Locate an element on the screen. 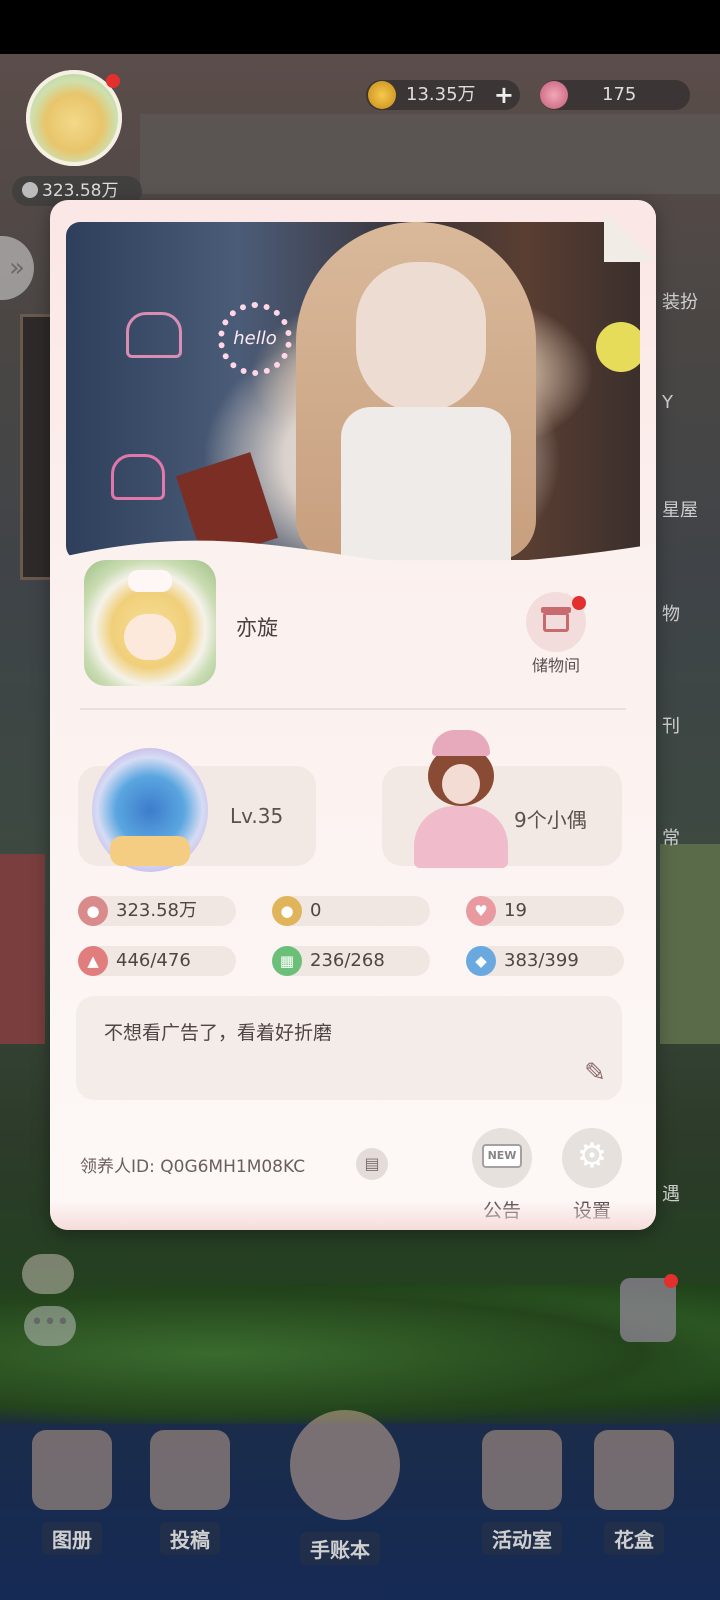 The width and height of the screenshot is (720, 1600). stat-furniture: ▦ 236/268 is located at coordinates (351, 961).